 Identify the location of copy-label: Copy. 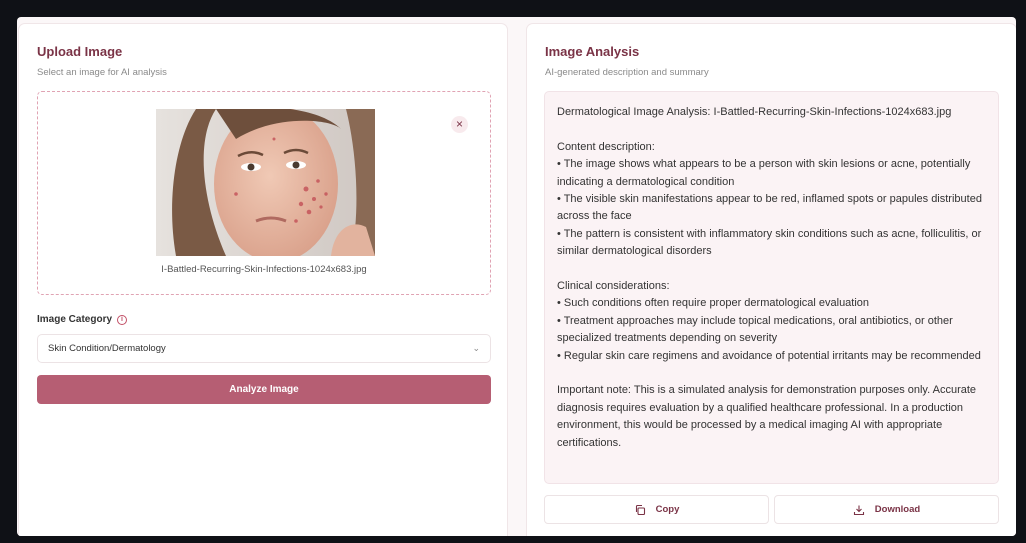
(667, 509).